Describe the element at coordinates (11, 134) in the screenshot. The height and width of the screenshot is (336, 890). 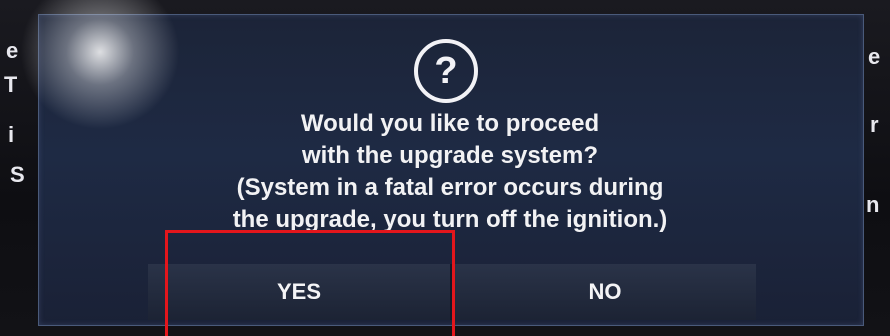
I see `background-text-fragment: i` at that location.